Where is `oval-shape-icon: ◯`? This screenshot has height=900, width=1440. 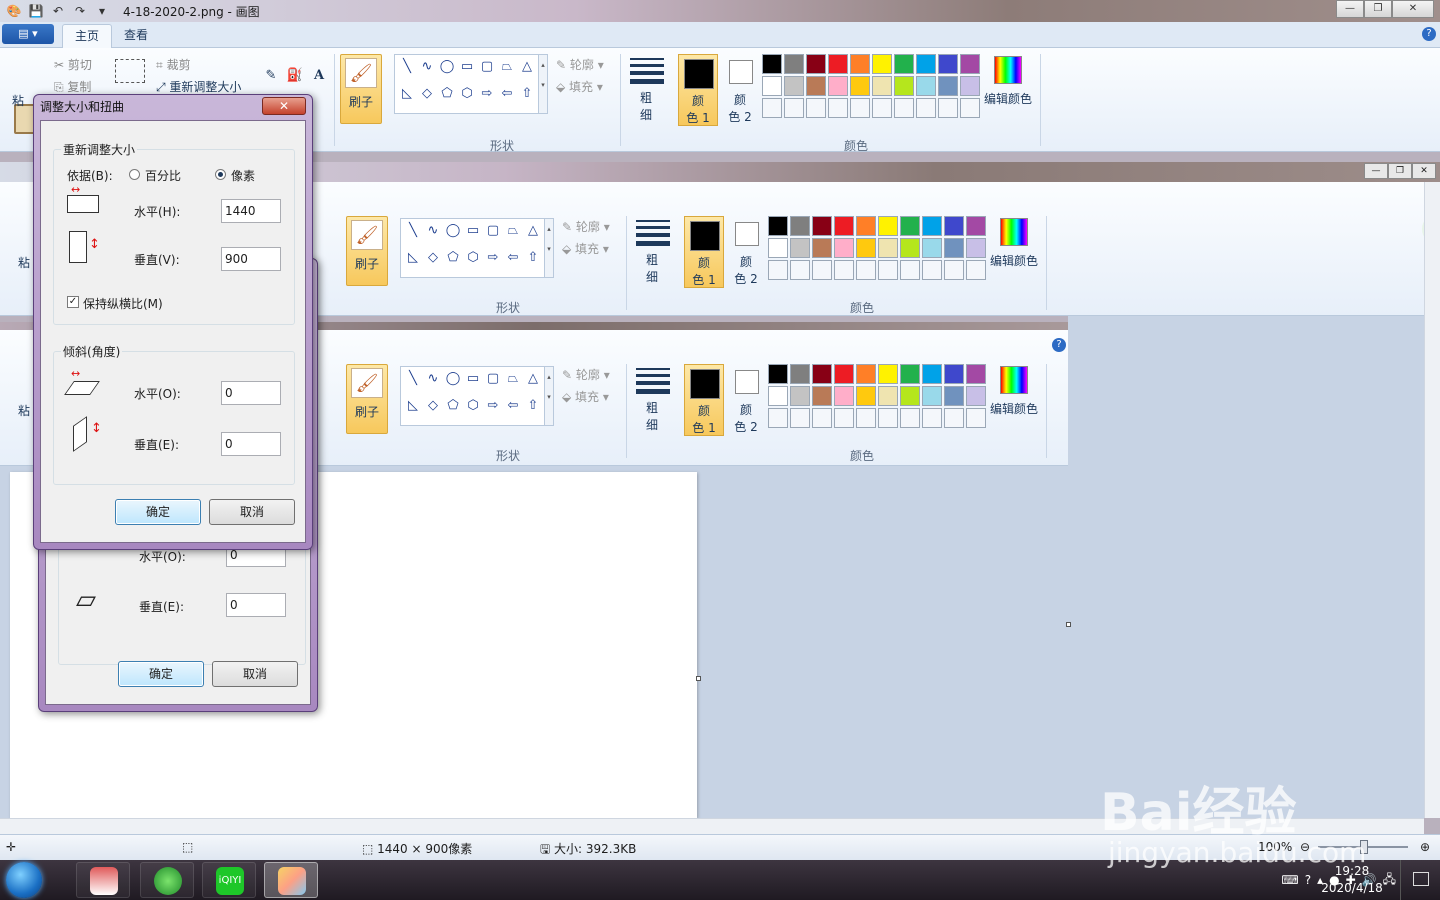
oval-shape-icon: ◯ is located at coordinates (453, 234).